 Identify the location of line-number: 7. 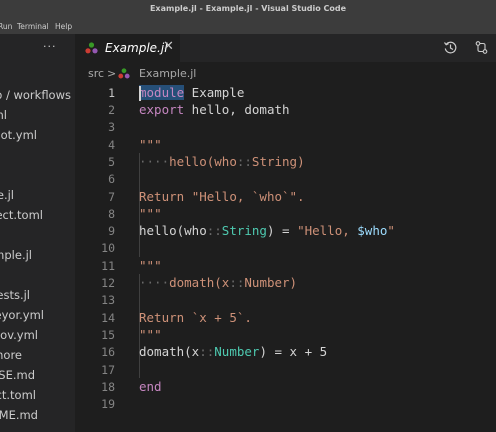
(111, 197).